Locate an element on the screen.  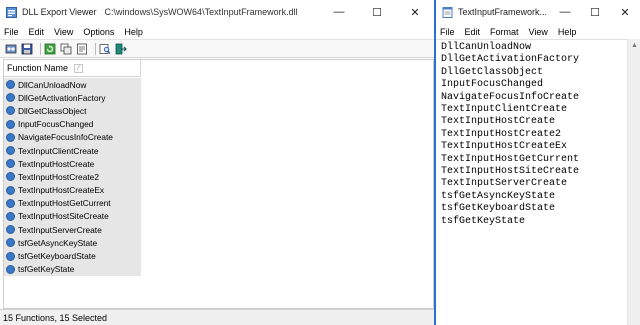
function-name: tsfGetKeyboardState is located at coordinates (57, 256).